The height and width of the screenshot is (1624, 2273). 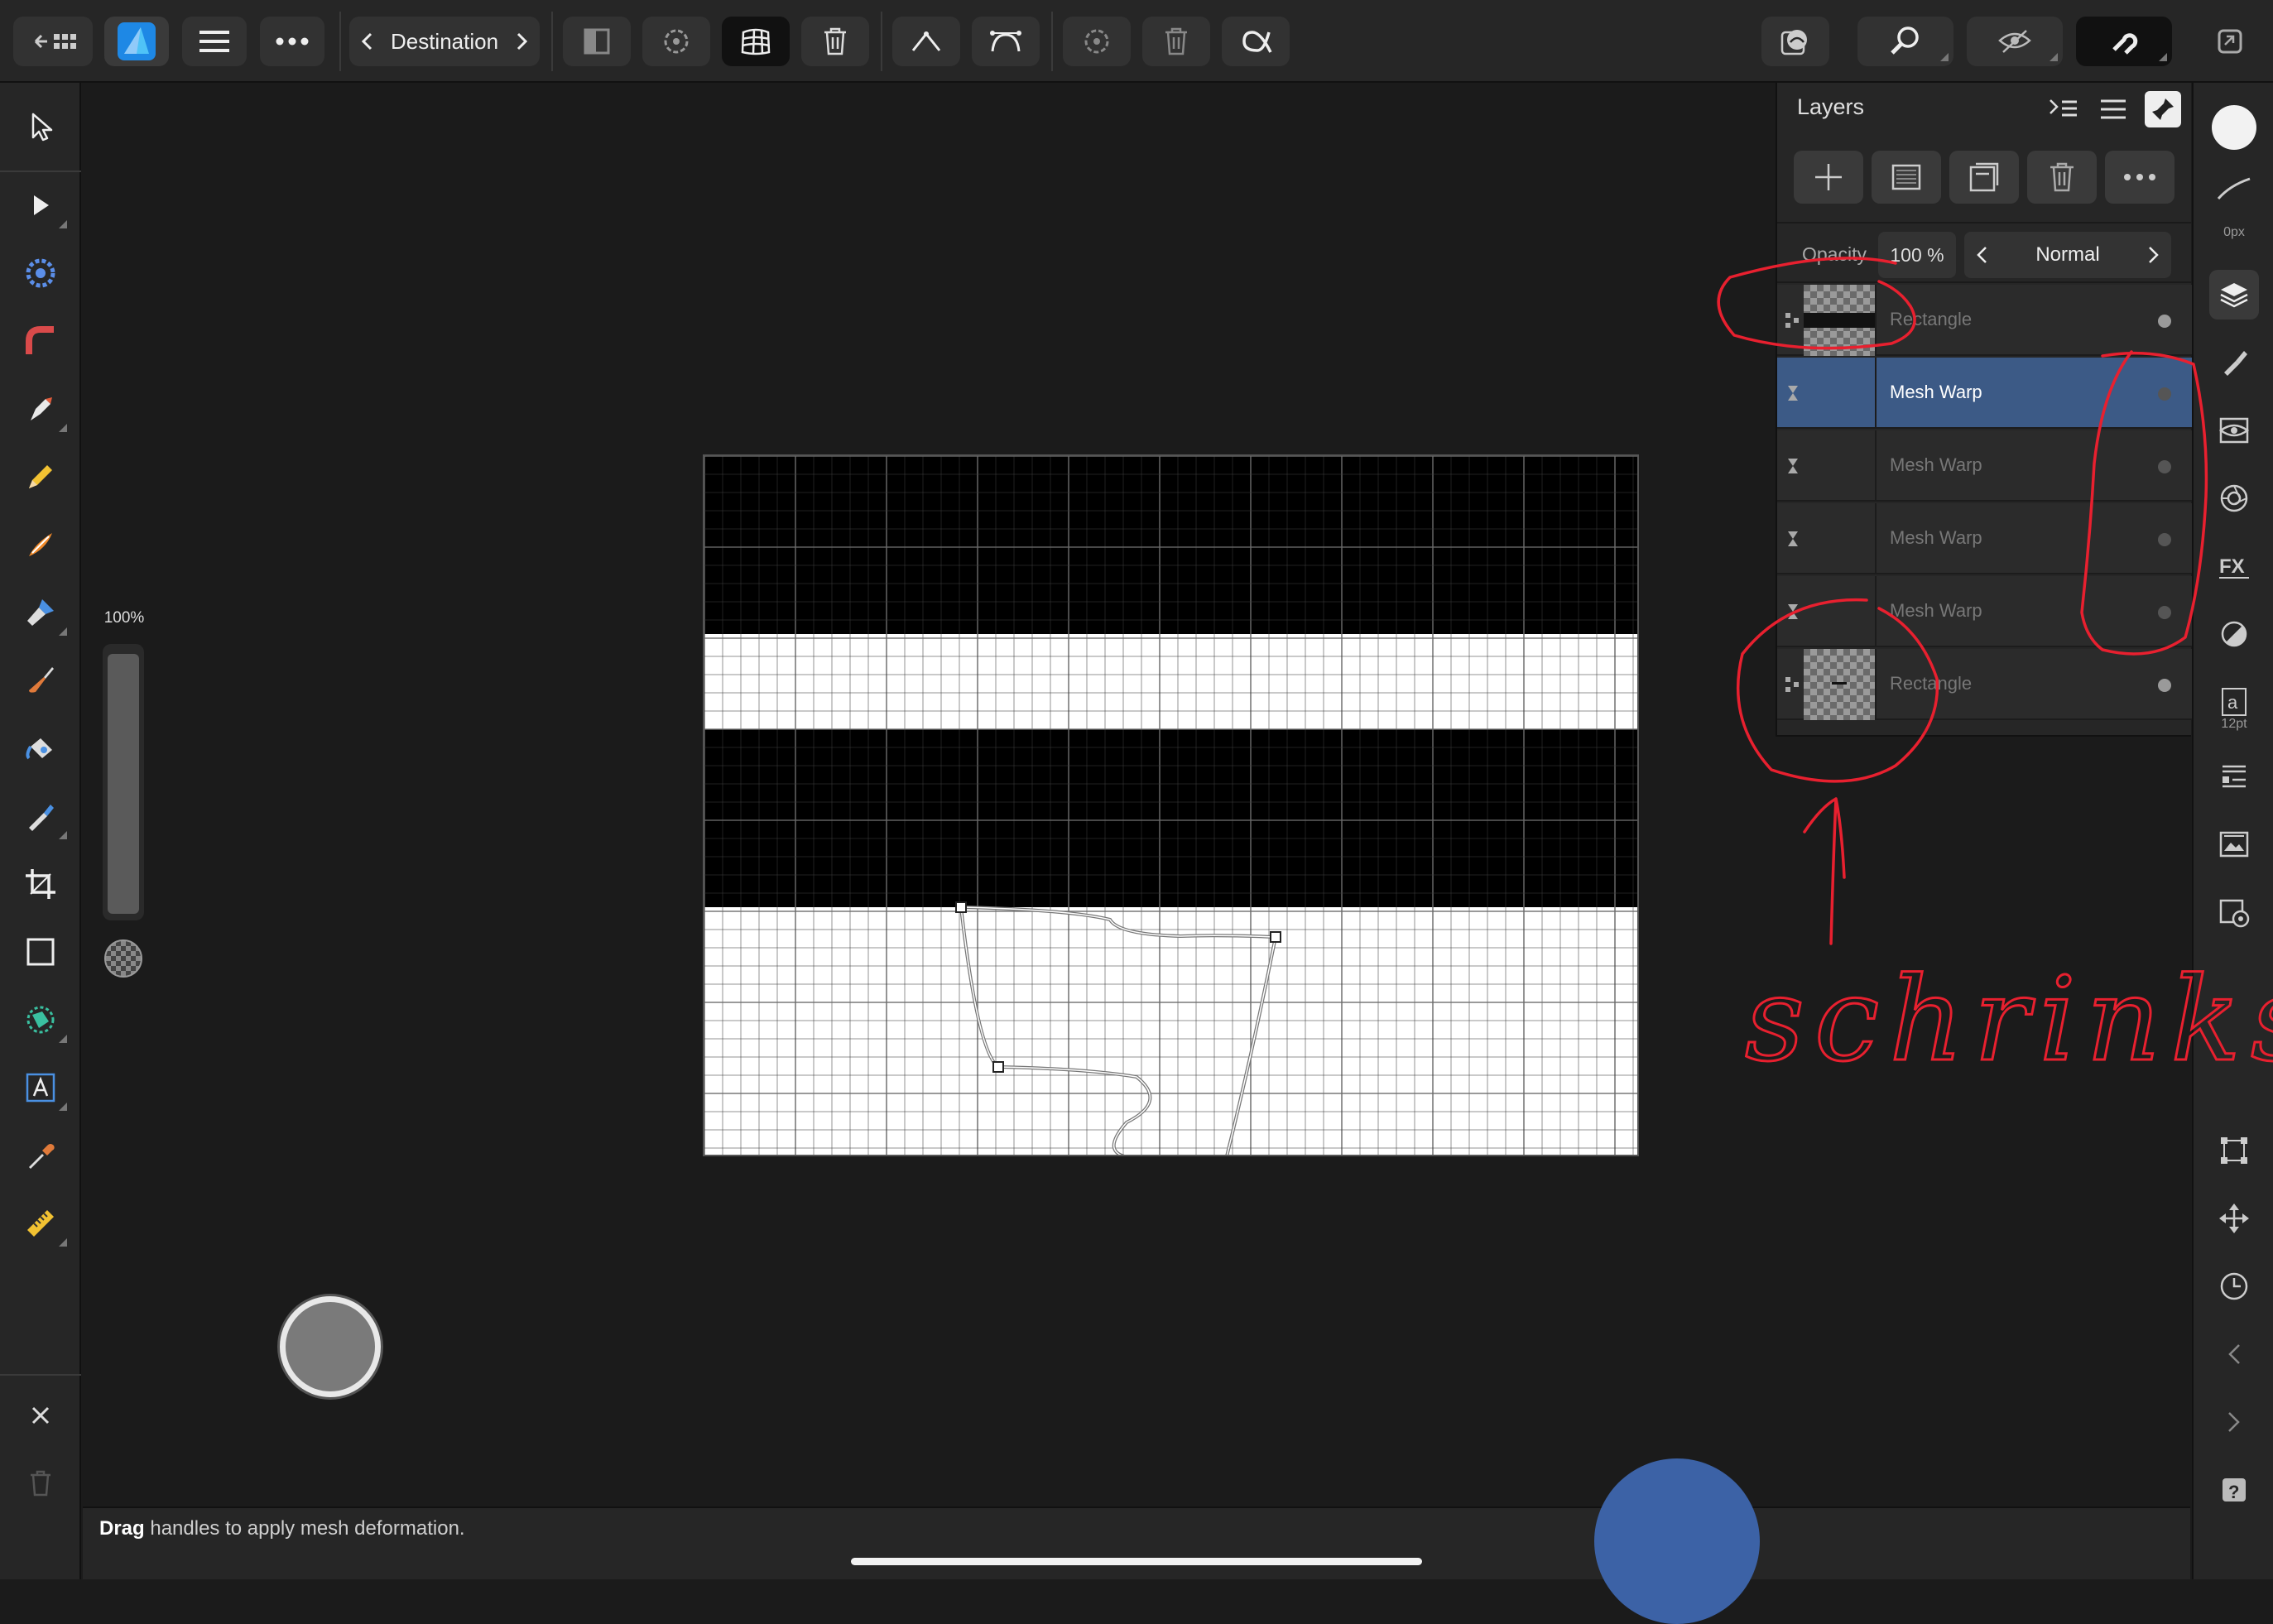 What do you see at coordinates (2234, 1422) in the screenshot?
I see `expand-studio-button` at bounding box center [2234, 1422].